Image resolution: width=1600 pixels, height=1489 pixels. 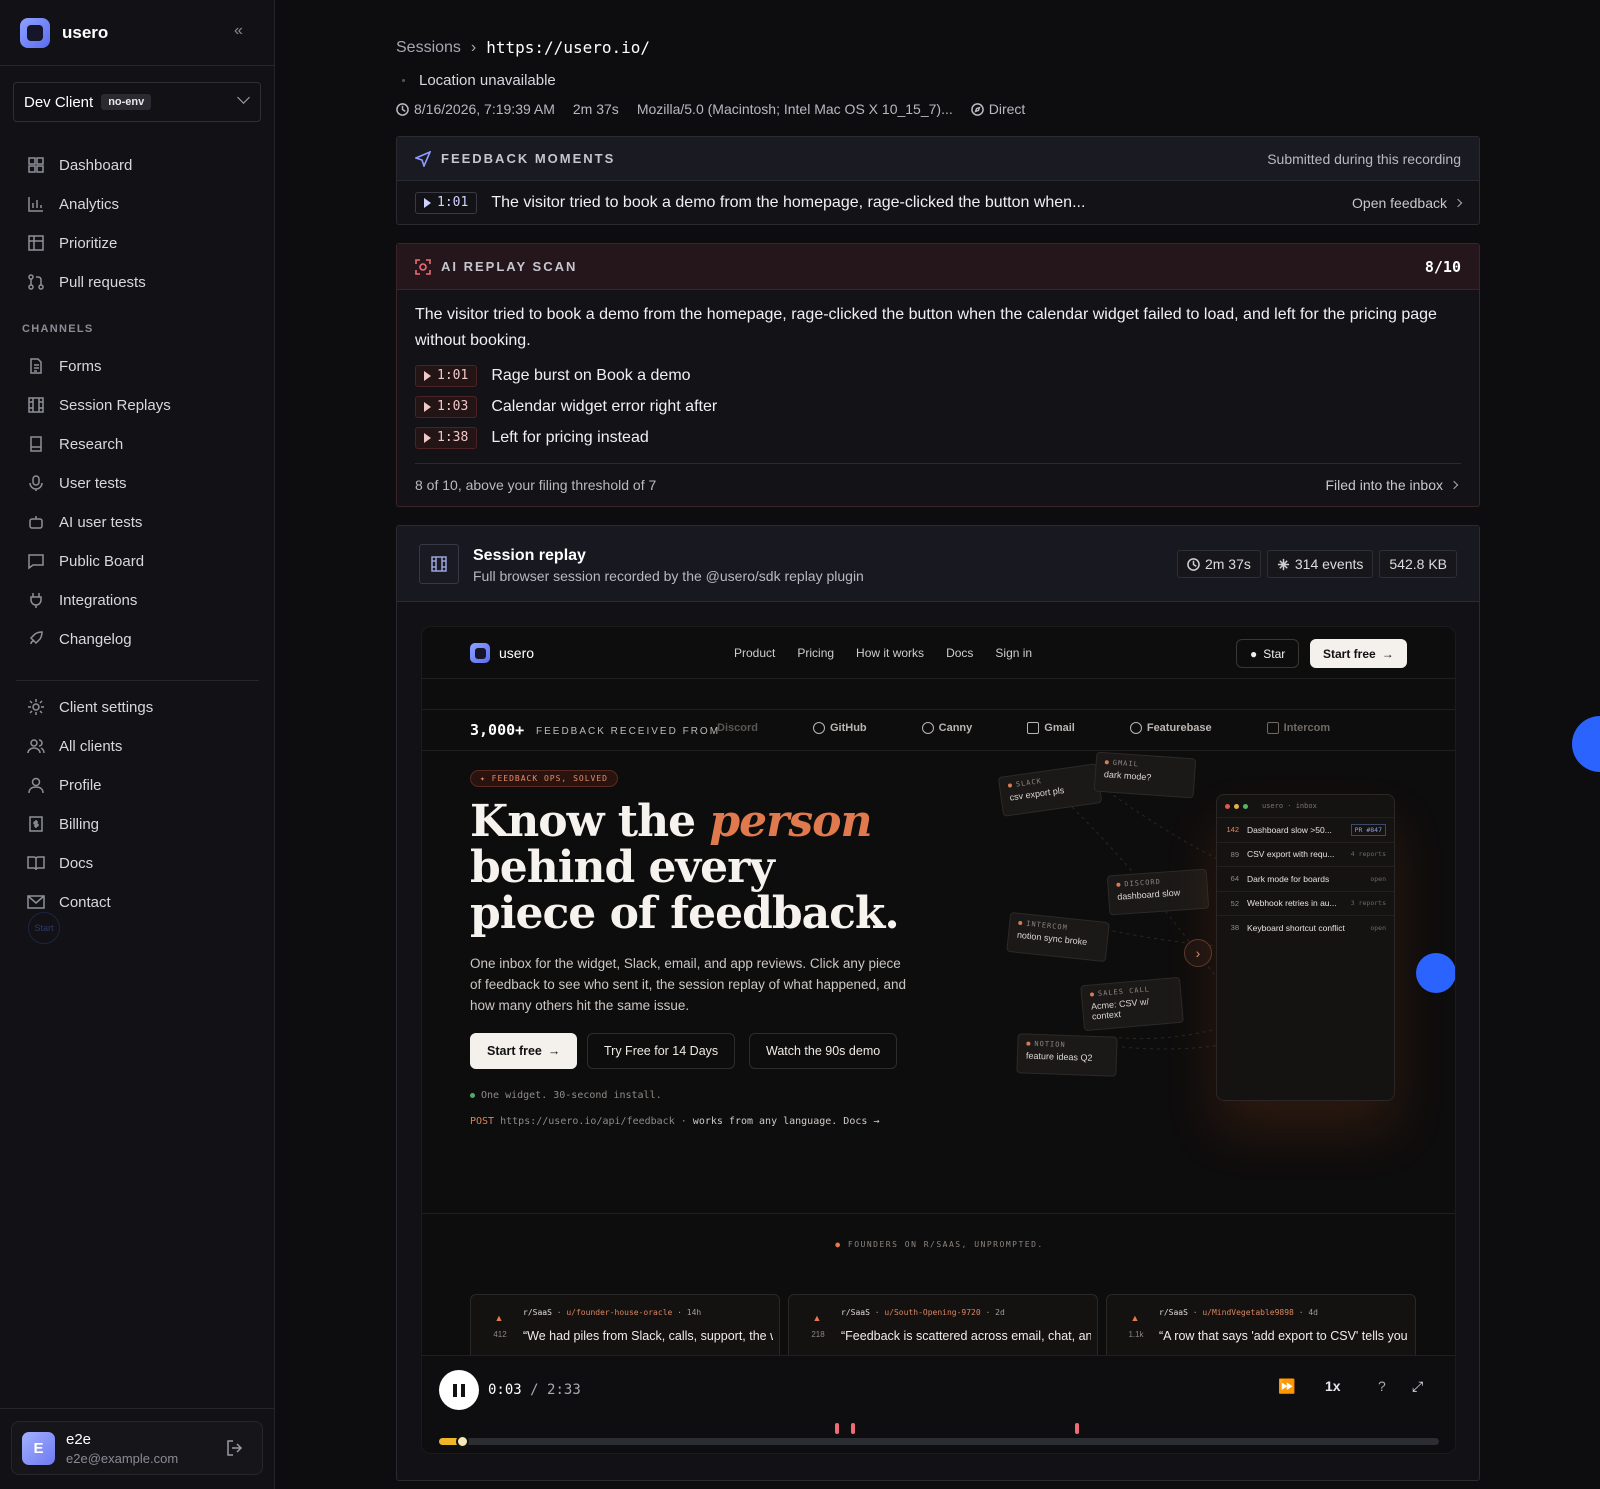 What do you see at coordinates (628, 731) in the screenshot?
I see `received-from-label: FEEDBACK RECEIVED FROM` at bounding box center [628, 731].